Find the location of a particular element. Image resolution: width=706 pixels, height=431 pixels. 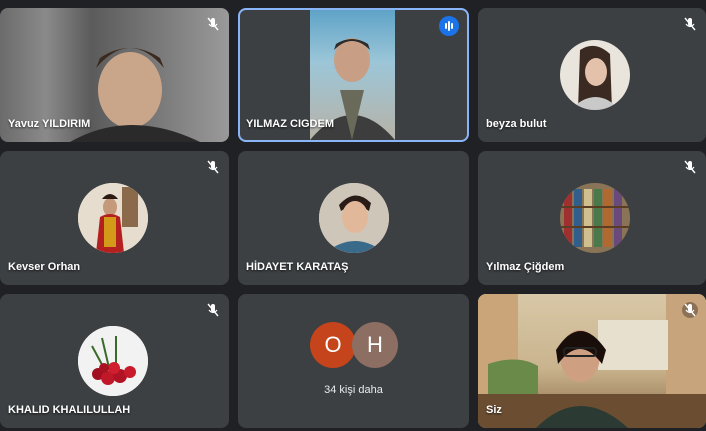

participant-name: YILMAZ CIGDEM is located at coordinates (290, 124).